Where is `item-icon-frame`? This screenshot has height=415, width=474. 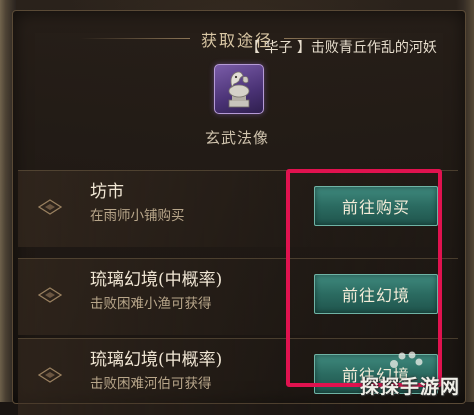 item-icon-frame is located at coordinates (239, 89).